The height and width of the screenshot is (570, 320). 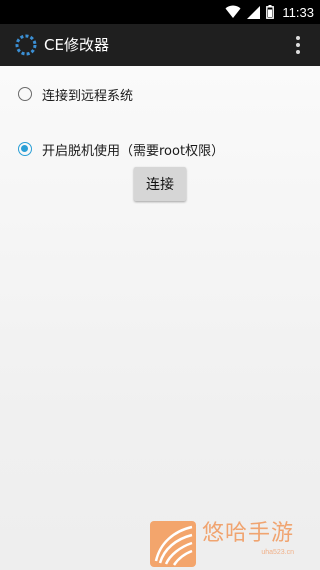 What do you see at coordinates (25, 94) in the screenshot?
I see `radio-unchecked-icon` at bounding box center [25, 94].